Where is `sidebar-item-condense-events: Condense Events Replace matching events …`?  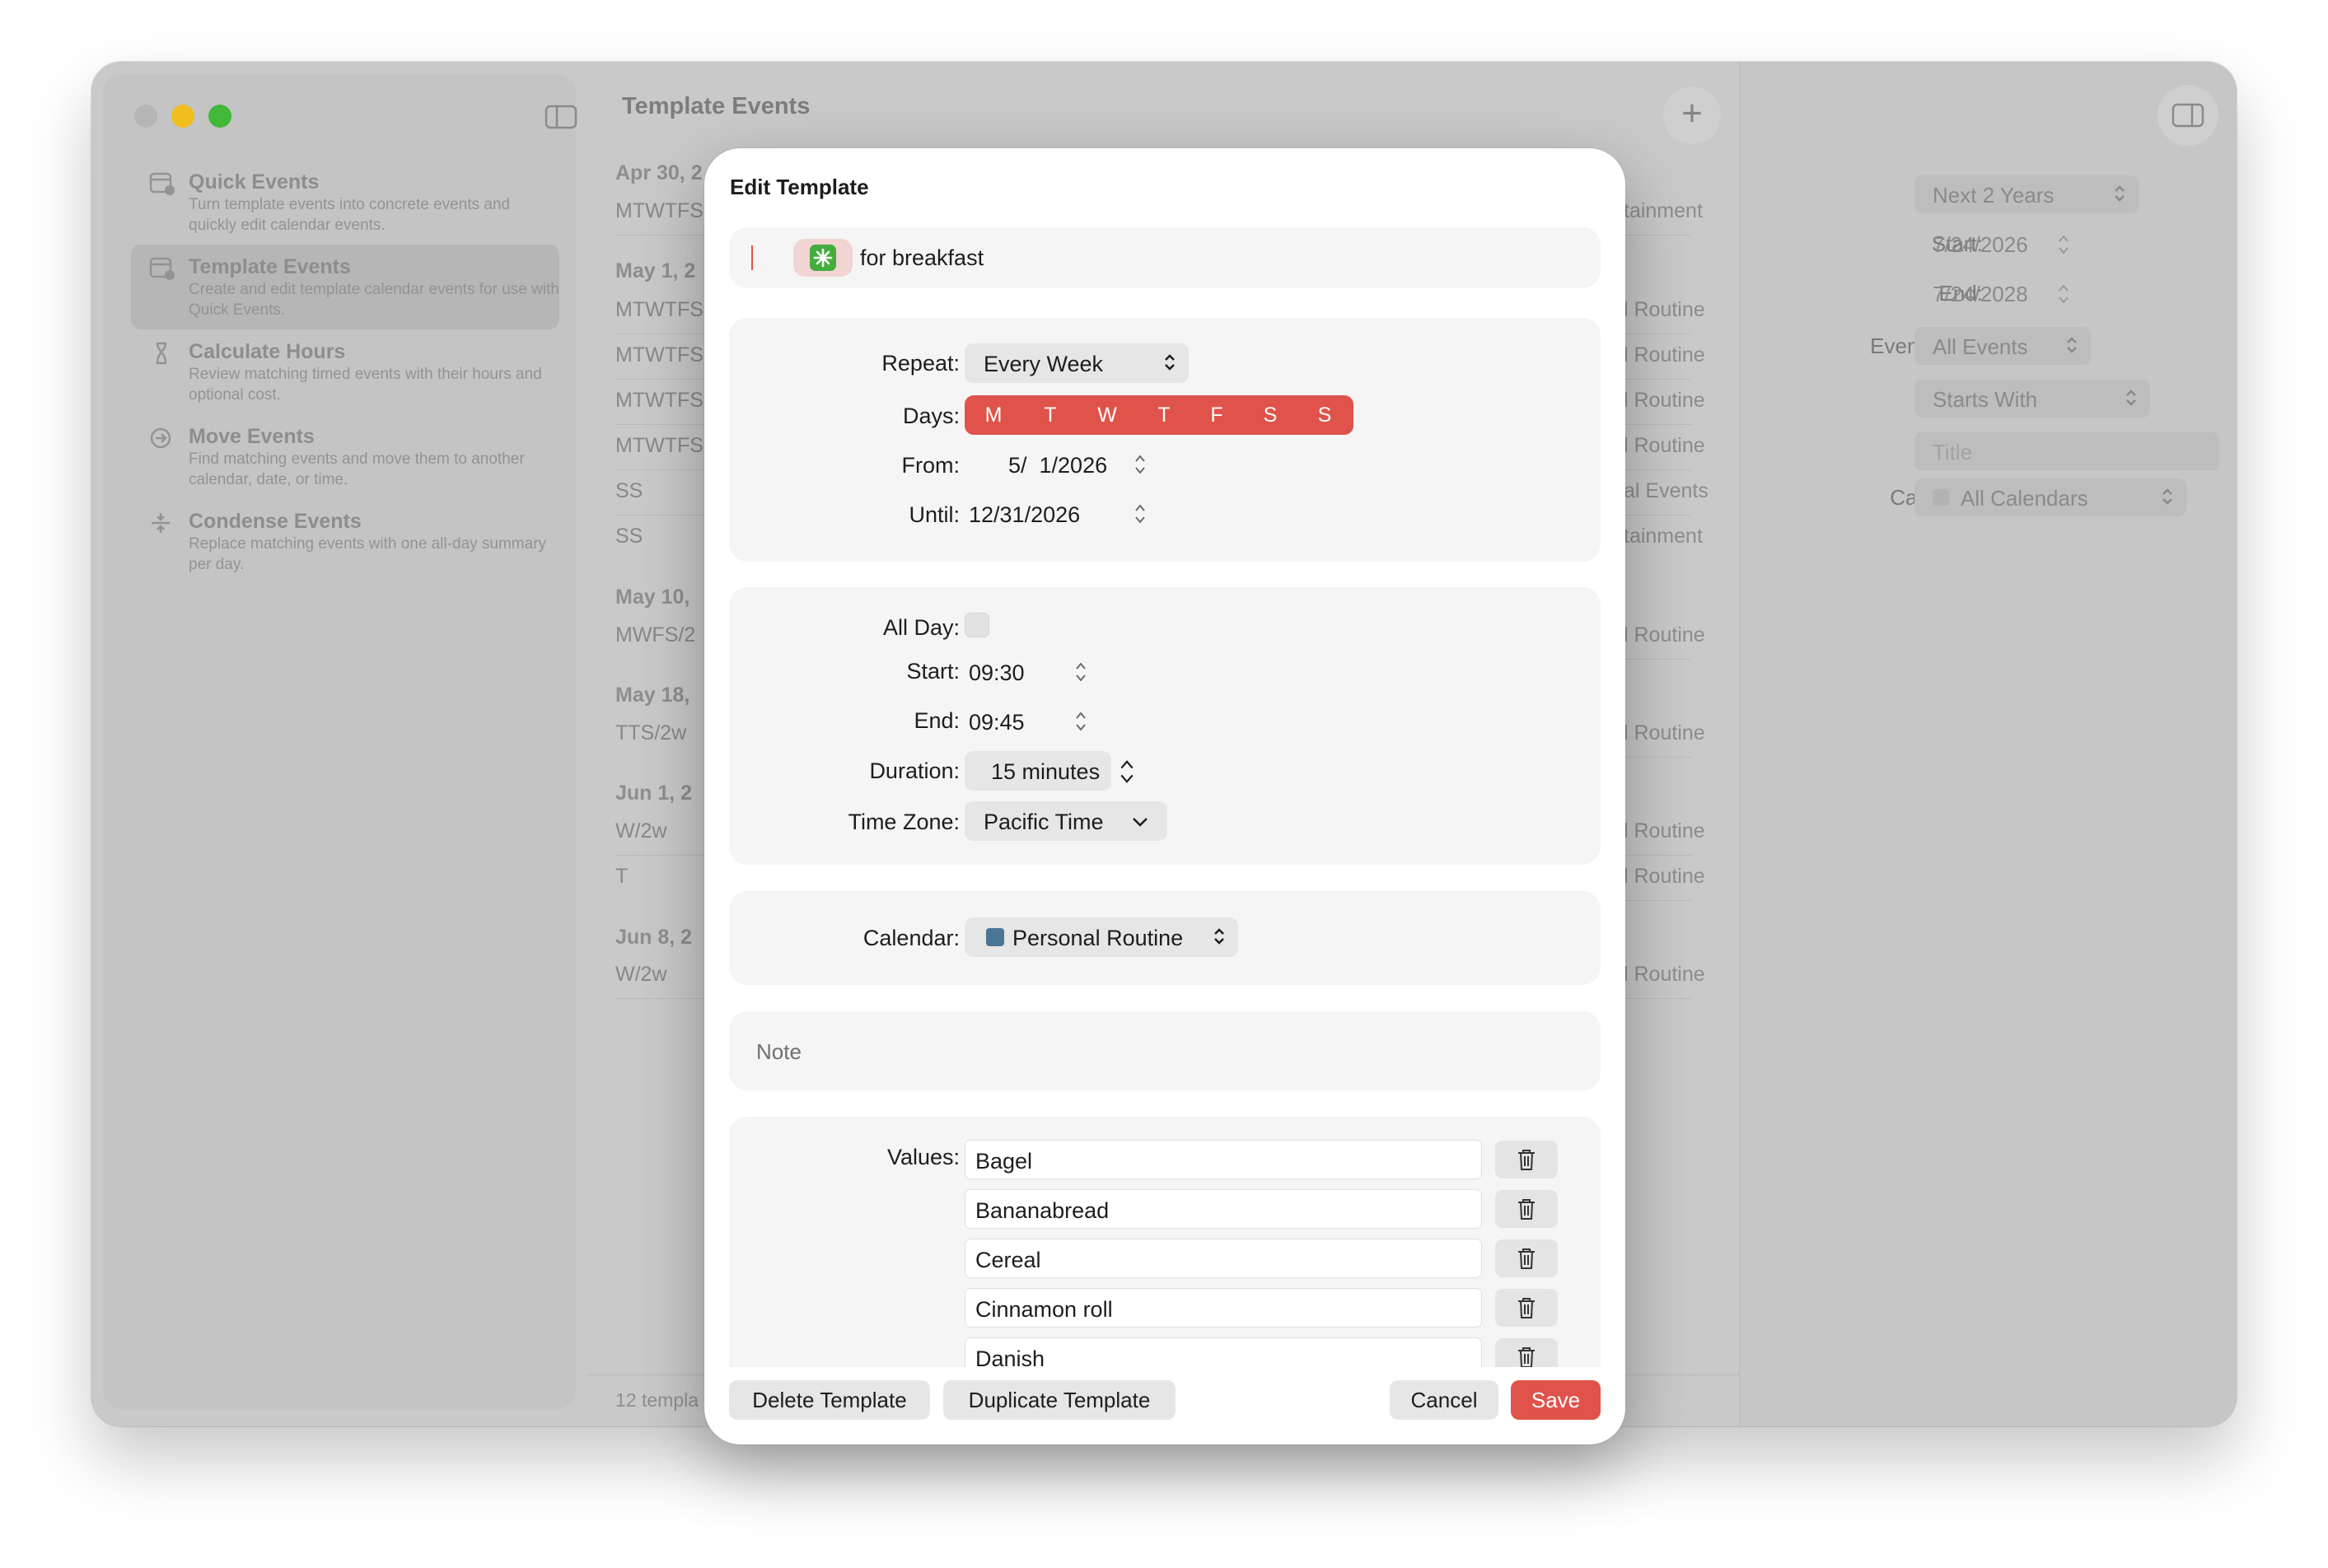
sidebar-item-condense-events: Condense Events Replace matching events … is located at coordinates (345, 541).